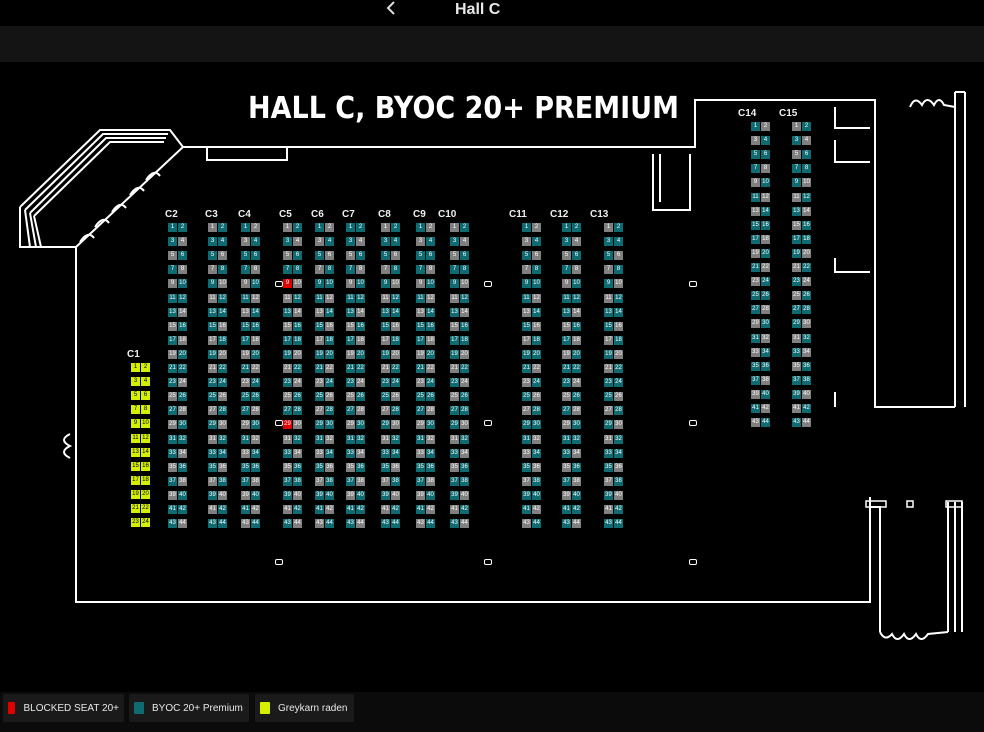  Describe the element at coordinates (566, 509) in the screenshot. I see `seat: 41` at that location.